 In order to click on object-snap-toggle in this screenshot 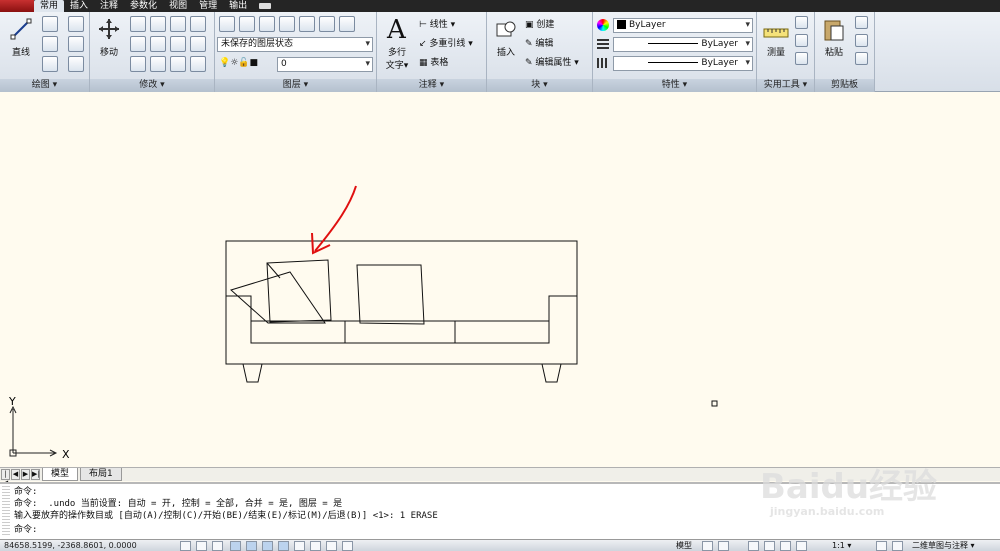, I will do `click(267, 546)`.